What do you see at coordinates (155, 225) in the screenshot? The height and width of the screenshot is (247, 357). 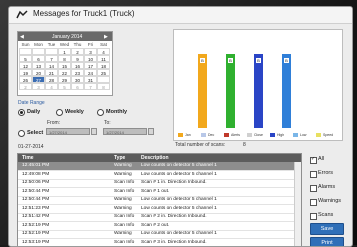 I see `cell-desc: Scan # 2 out.` at bounding box center [155, 225].